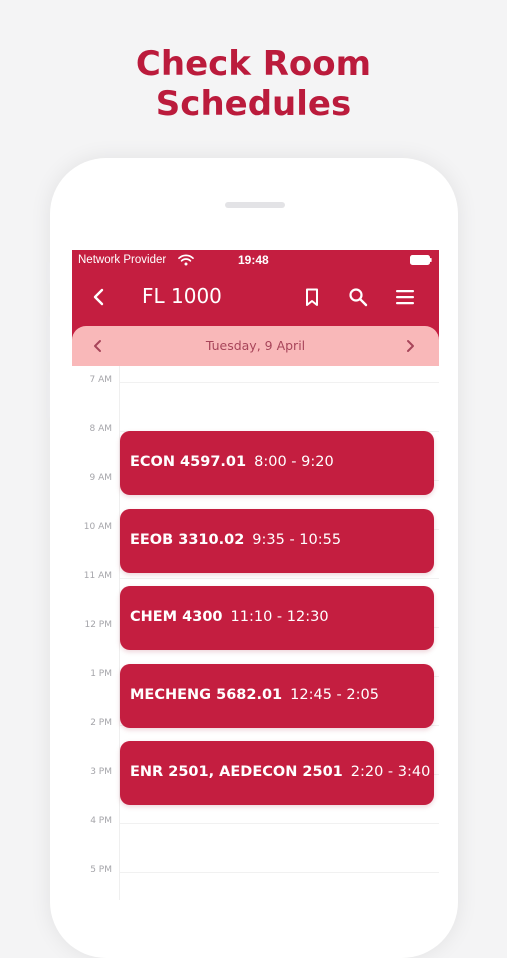  Describe the element at coordinates (255, 870) in the screenshot. I see `hour-row: 5 PM` at that location.